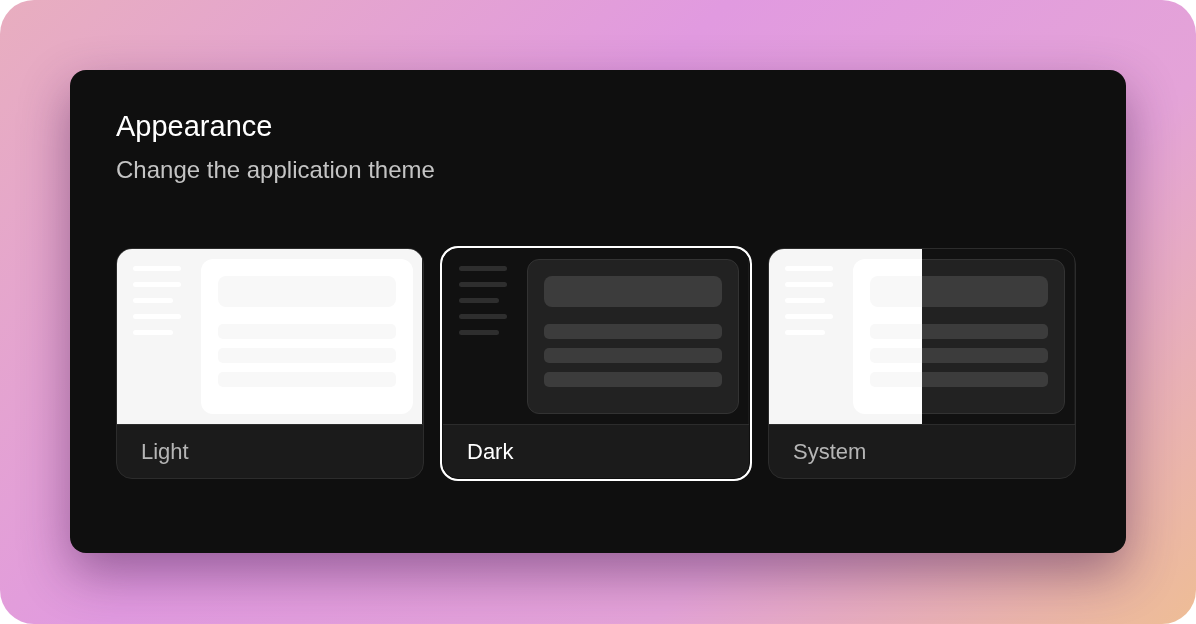 This screenshot has width=1196, height=624. What do you see at coordinates (276, 170) in the screenshot?
I see `card-subtitle: Change the application theme` at bounding box center [276, 170].